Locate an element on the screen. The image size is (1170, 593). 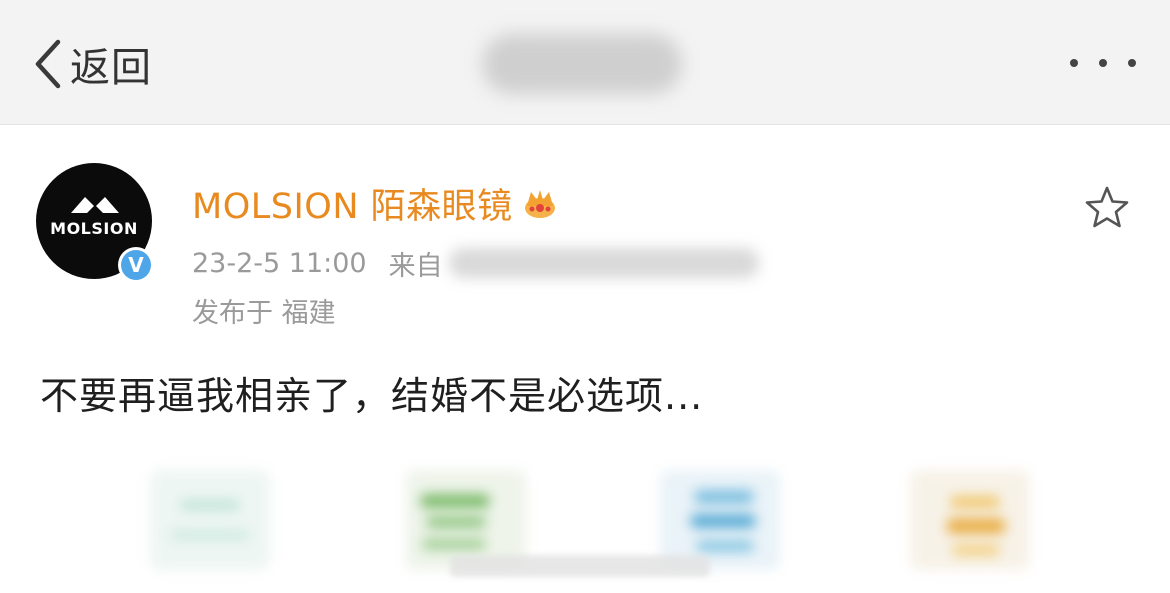
author-name-link: MOLSION 陌森眼镜 is located at coordinates (352, 203).